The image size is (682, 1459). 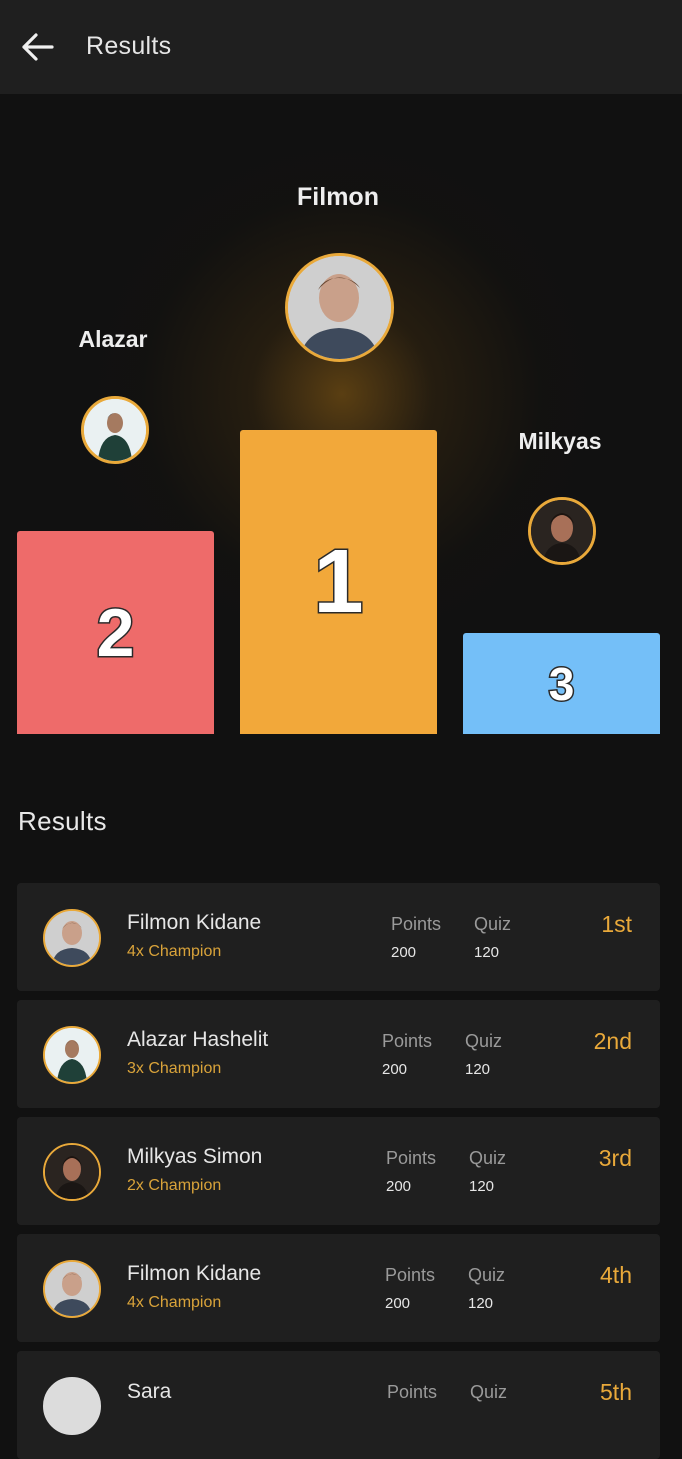 I want to click on results-section-title: Results, so click(x=62, y=821).